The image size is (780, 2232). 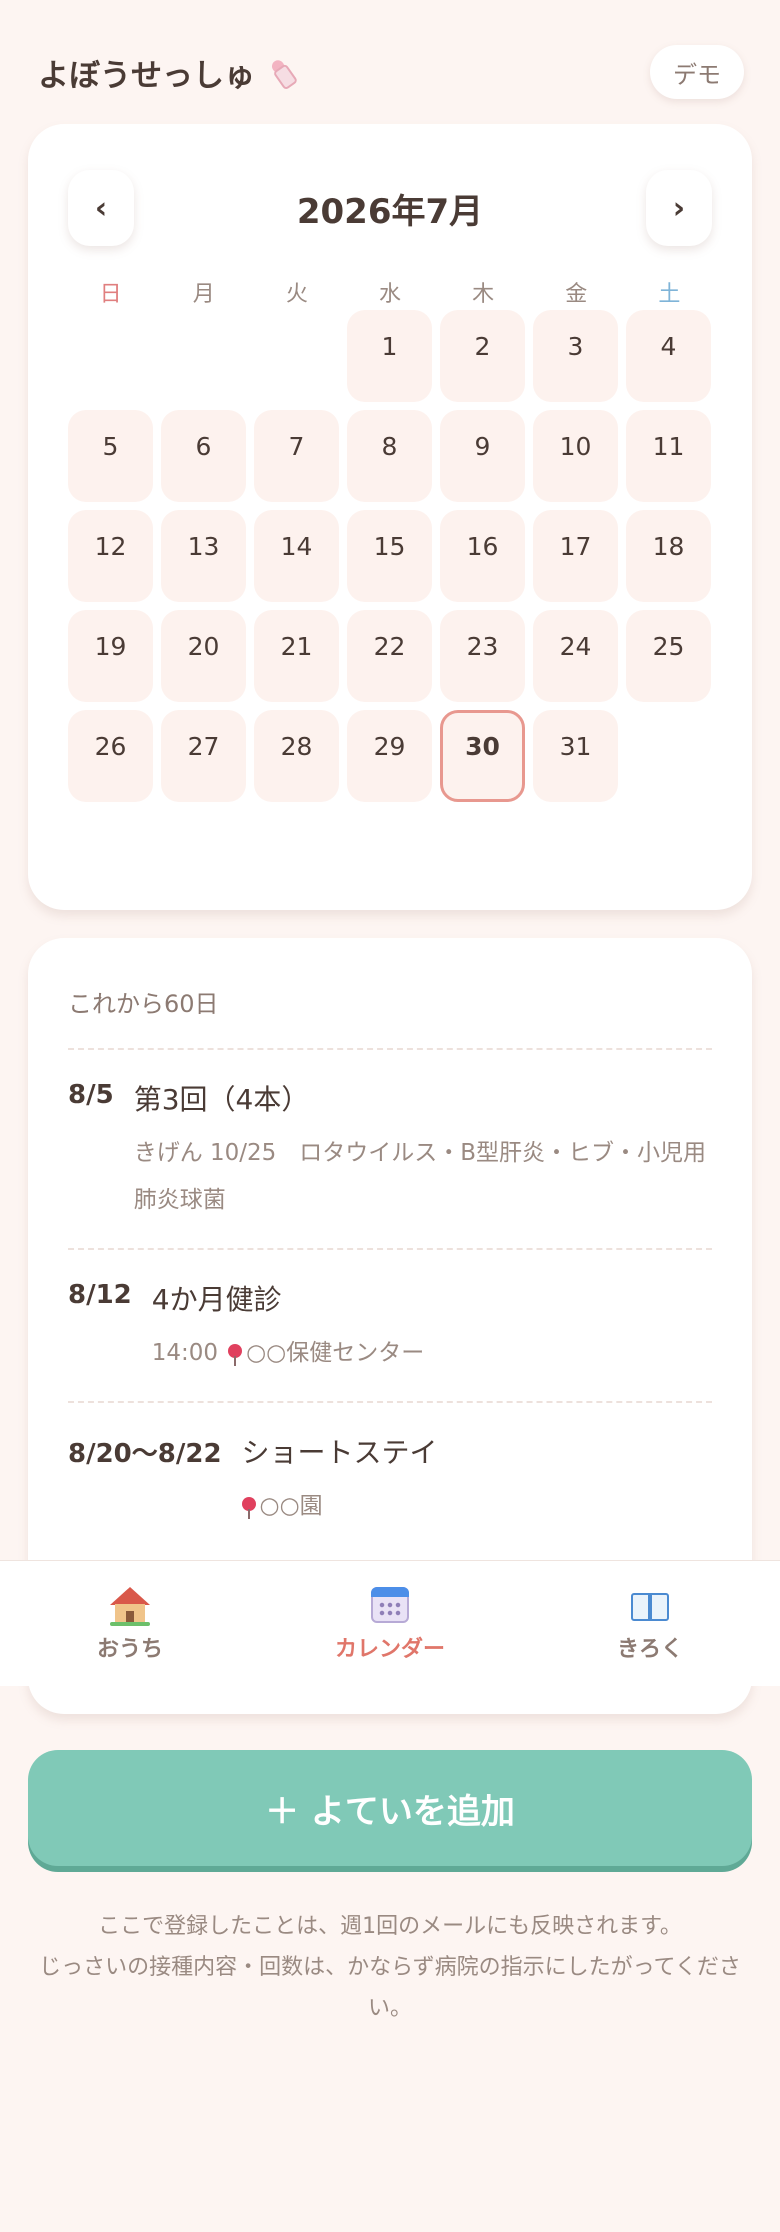 I want to click on day-cell: 29, so click(x=389, y=756).